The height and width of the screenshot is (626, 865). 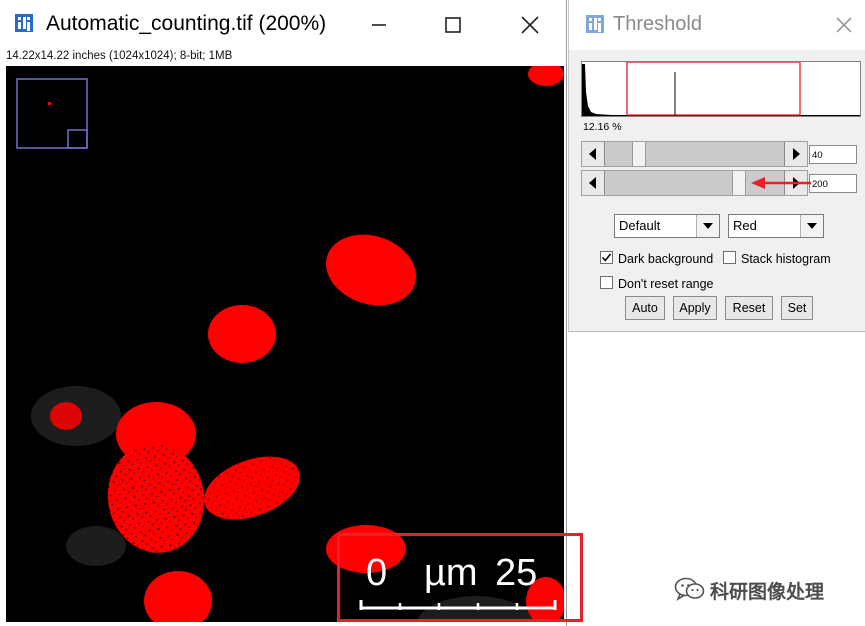 What do you see at coordinates (640, 225) in the screenshot?
I see `threshold-method-value: Default` at bounding box center [640, 225].